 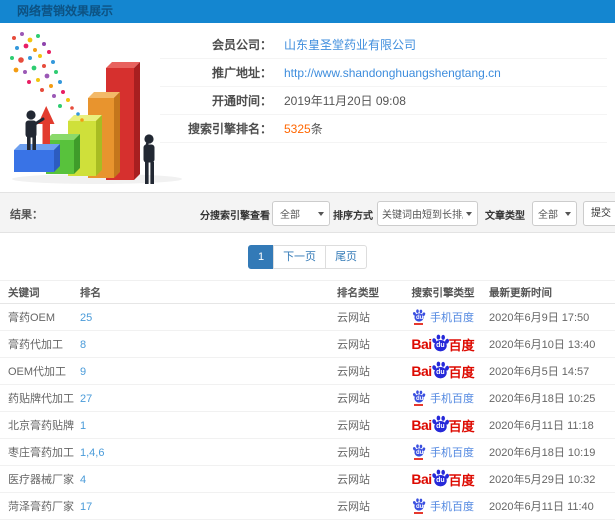 I want to click on table-row: 膏药代加工 8 云网站 Bai du 百度 2020年6月10日 13:40, so click(x=307, y=344).